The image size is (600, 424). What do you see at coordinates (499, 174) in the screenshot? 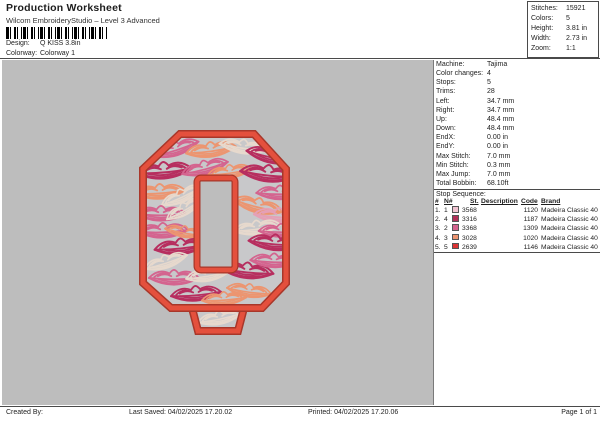
I see `machine-info-value: 7.0 mm` at bounding box center [499, 174].